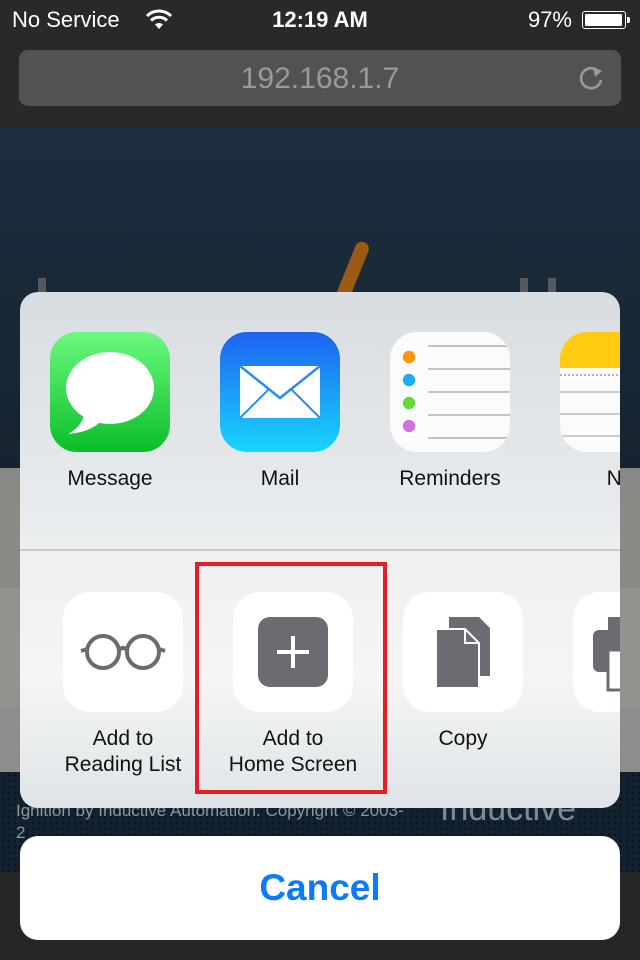  What do you see at coordinates (589, 739) in the screenshot?
I see `action-label: P` at bounding box center [589, 739].